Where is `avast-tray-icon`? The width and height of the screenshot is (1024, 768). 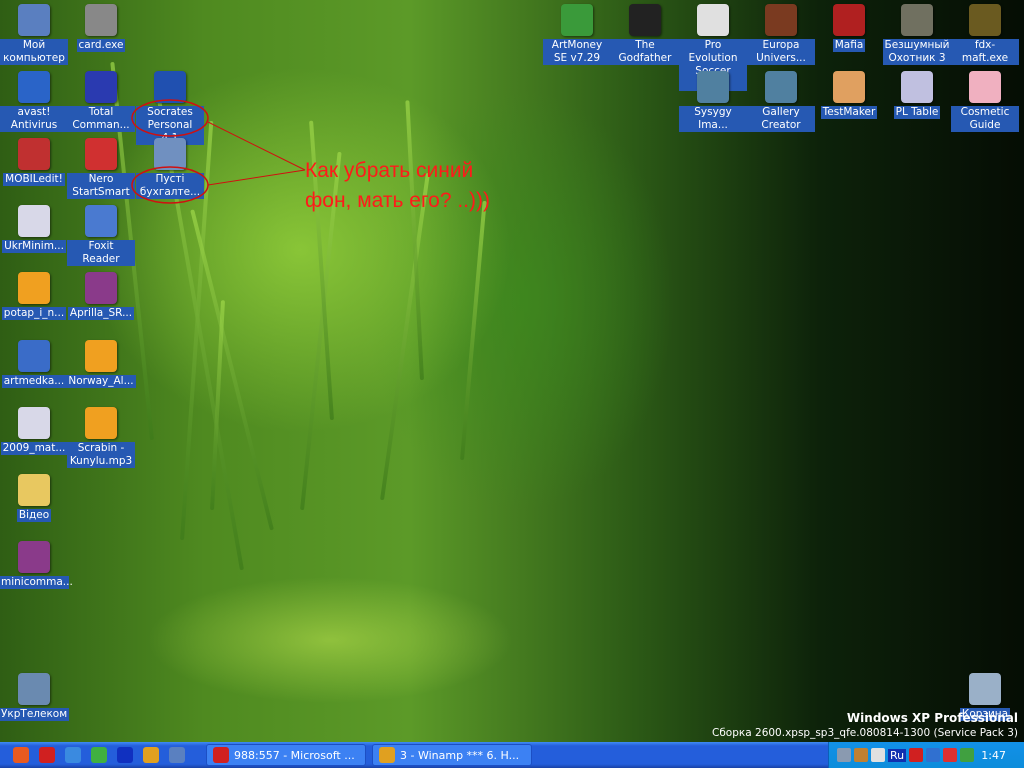
avast-tray-icon is located at coordinates (933, 755).